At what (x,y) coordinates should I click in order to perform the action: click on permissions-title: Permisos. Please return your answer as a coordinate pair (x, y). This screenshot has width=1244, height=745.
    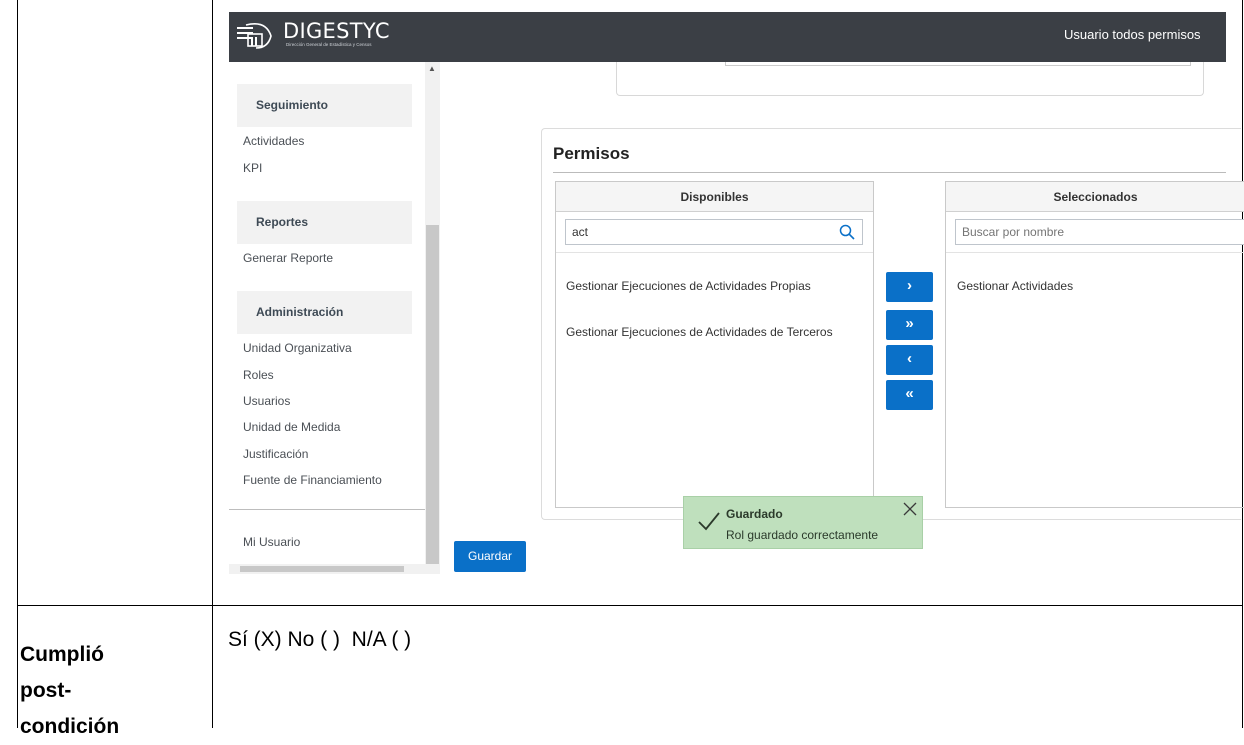
    Looking at the image, I should click on (591, 153).